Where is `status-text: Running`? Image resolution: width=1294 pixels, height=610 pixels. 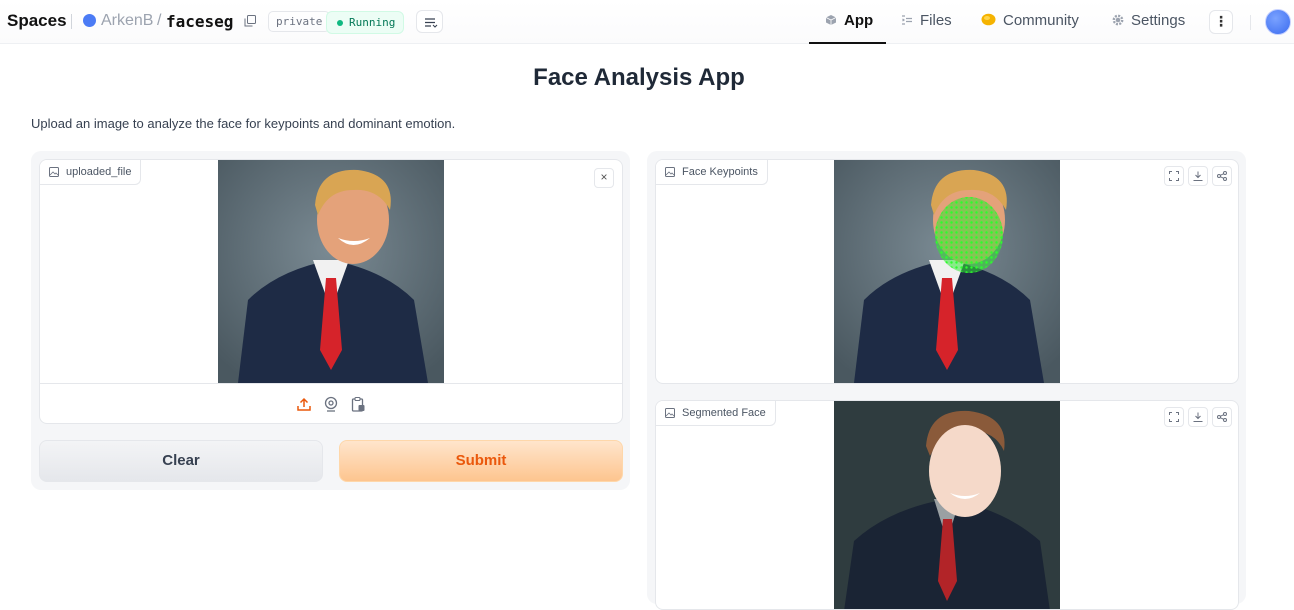
status-text: Running is located at coordinates (372, 22).